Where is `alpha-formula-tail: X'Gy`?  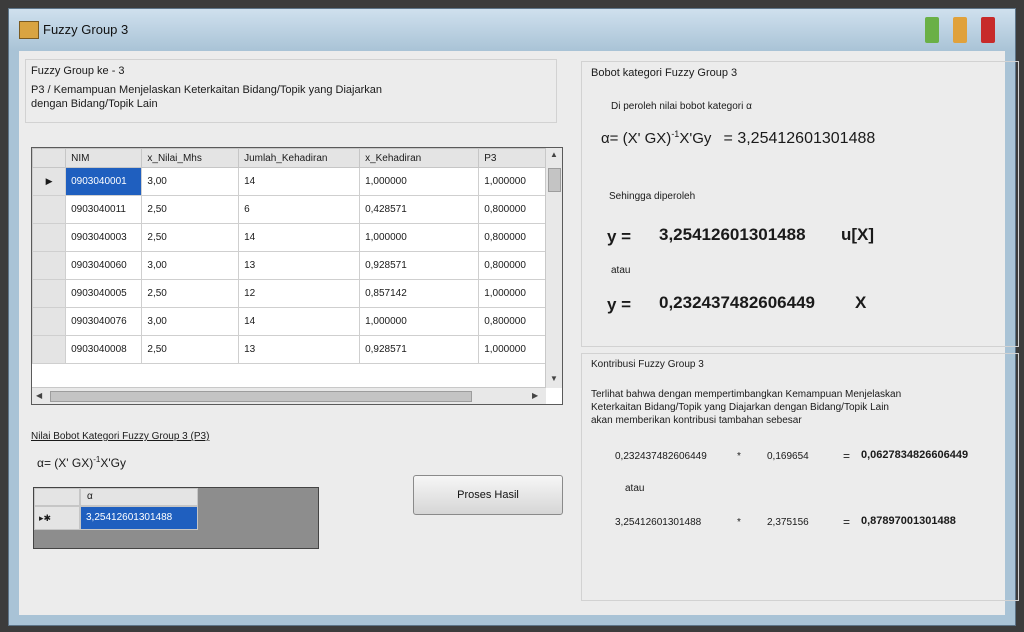
alpha-formula-tail: X'Gy is located at coordinates (695, 138).